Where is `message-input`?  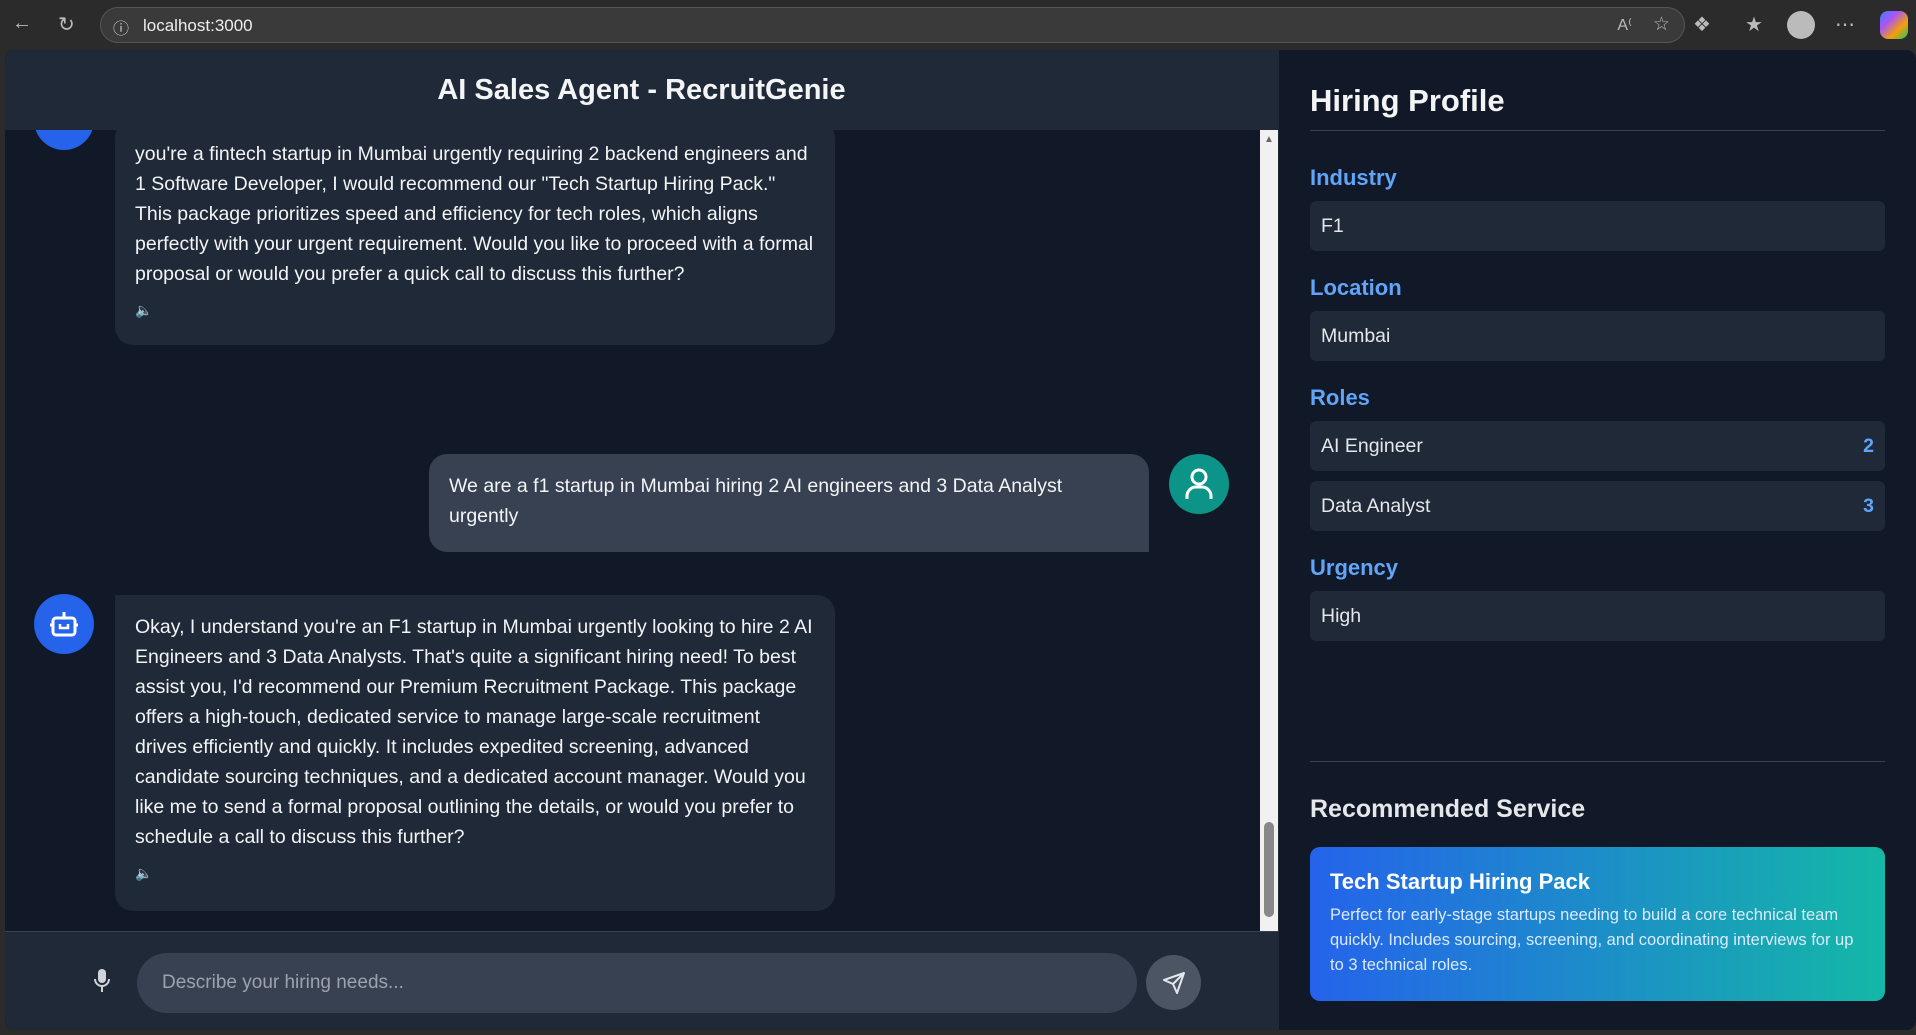 message-input is located at coordinates (637, 983).